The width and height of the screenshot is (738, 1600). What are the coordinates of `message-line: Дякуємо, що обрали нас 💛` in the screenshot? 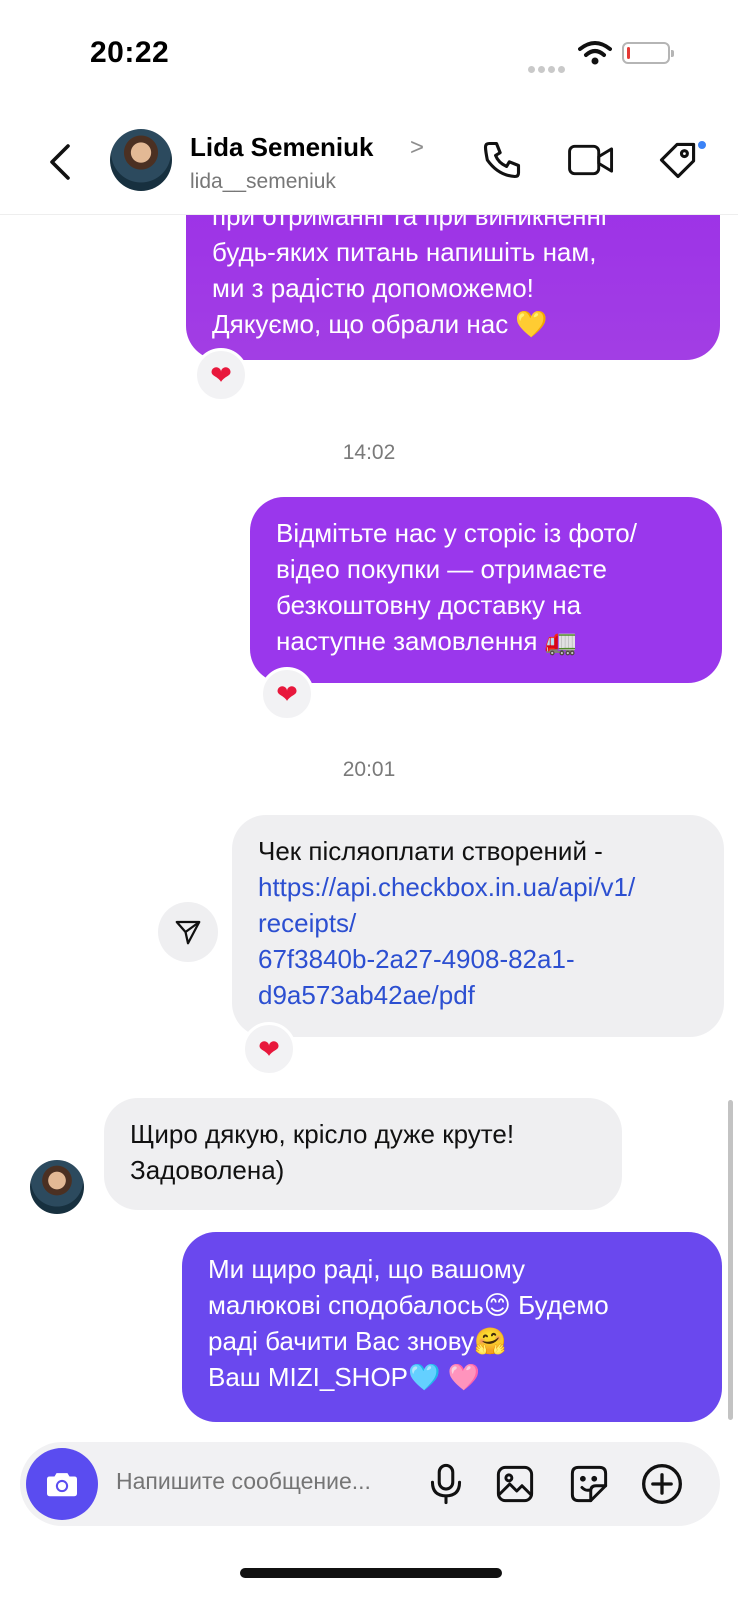 It's located at (380, 324).